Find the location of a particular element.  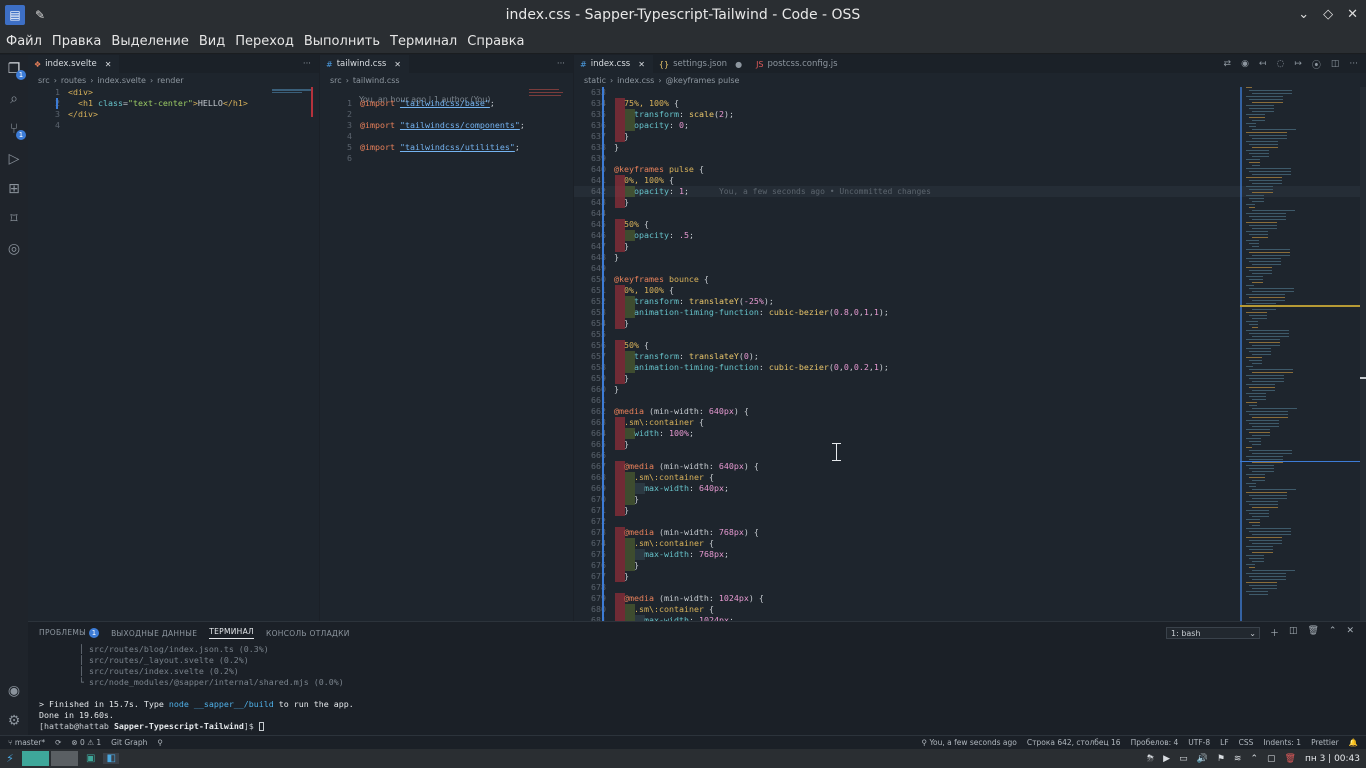

back-icon: ↤ is located at coordinates (1263, 64).